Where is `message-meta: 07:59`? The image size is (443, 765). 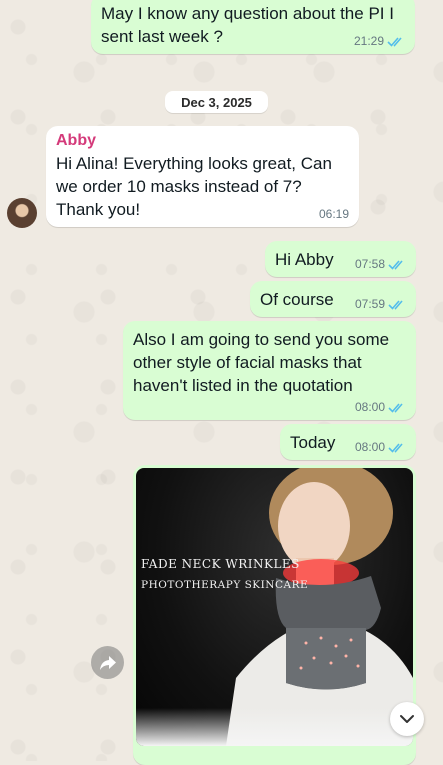 message-meta: 07:59 is located at coordinates (380, 304).